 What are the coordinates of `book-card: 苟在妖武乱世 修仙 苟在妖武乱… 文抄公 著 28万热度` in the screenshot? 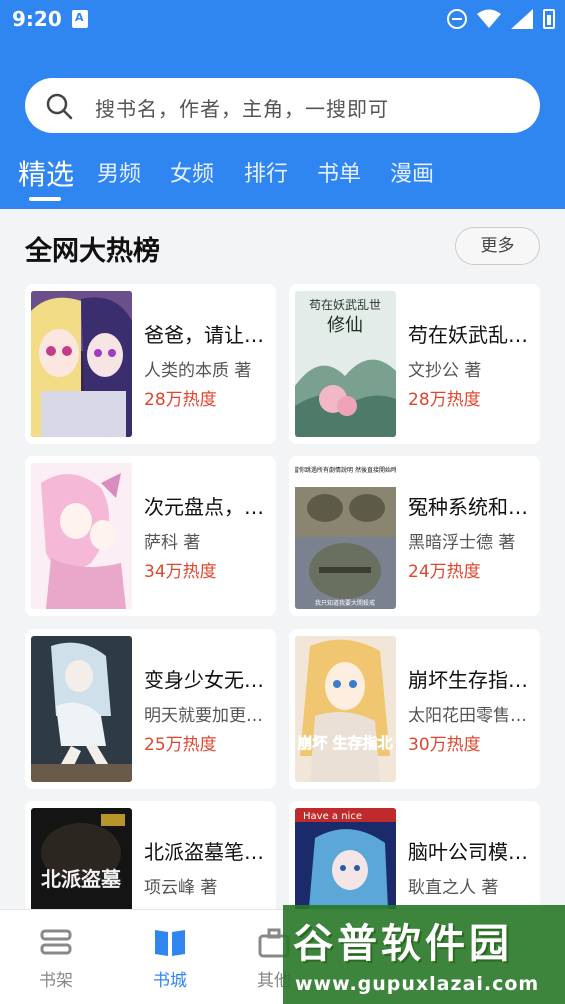 It's located at (414, 364).